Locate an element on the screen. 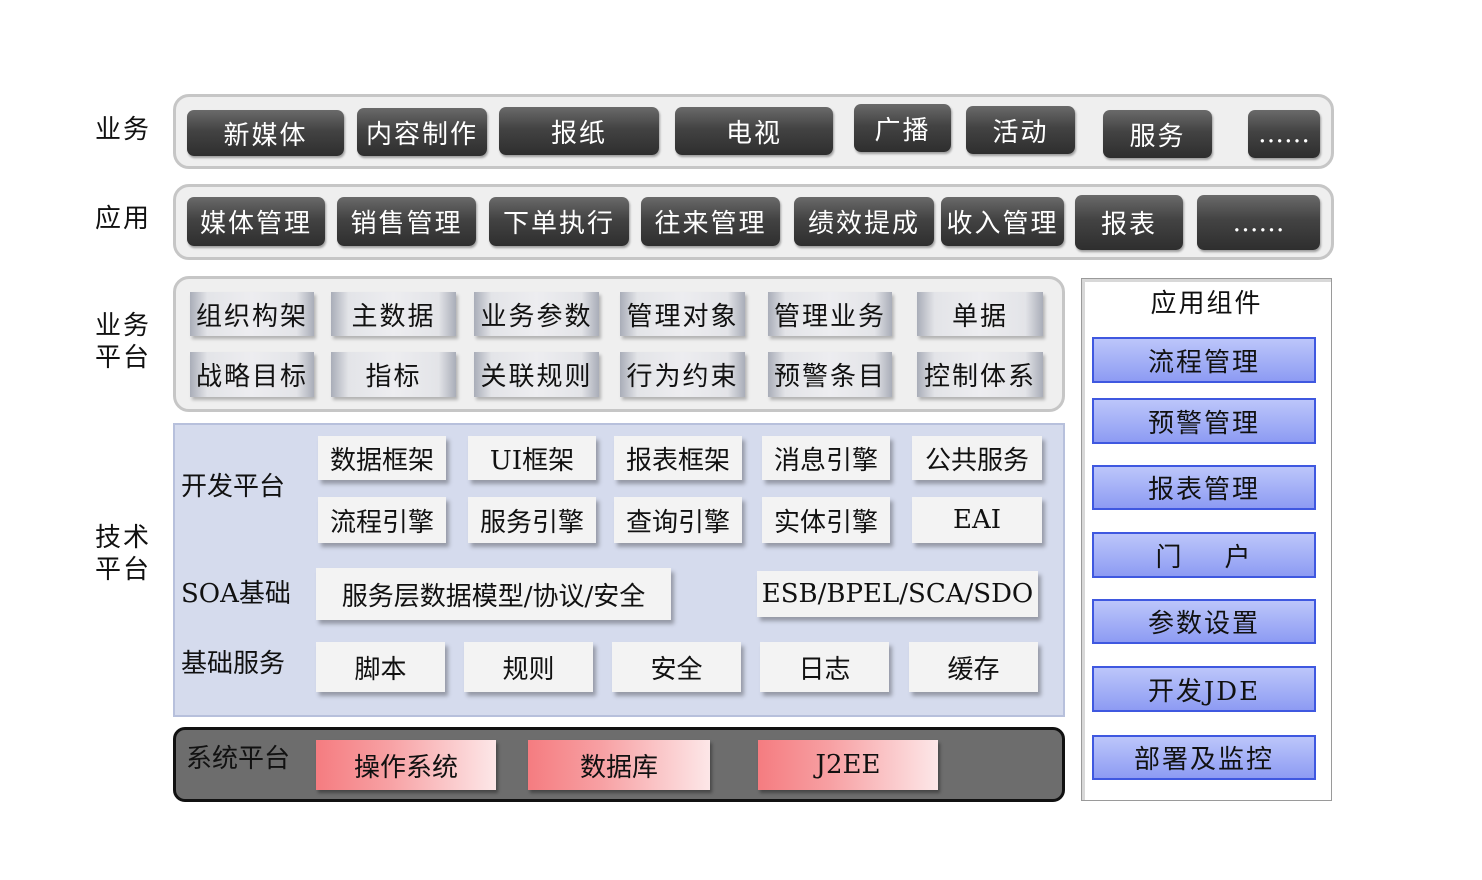  system-platform-item: 数据库 is located at coordinates (619, 765).